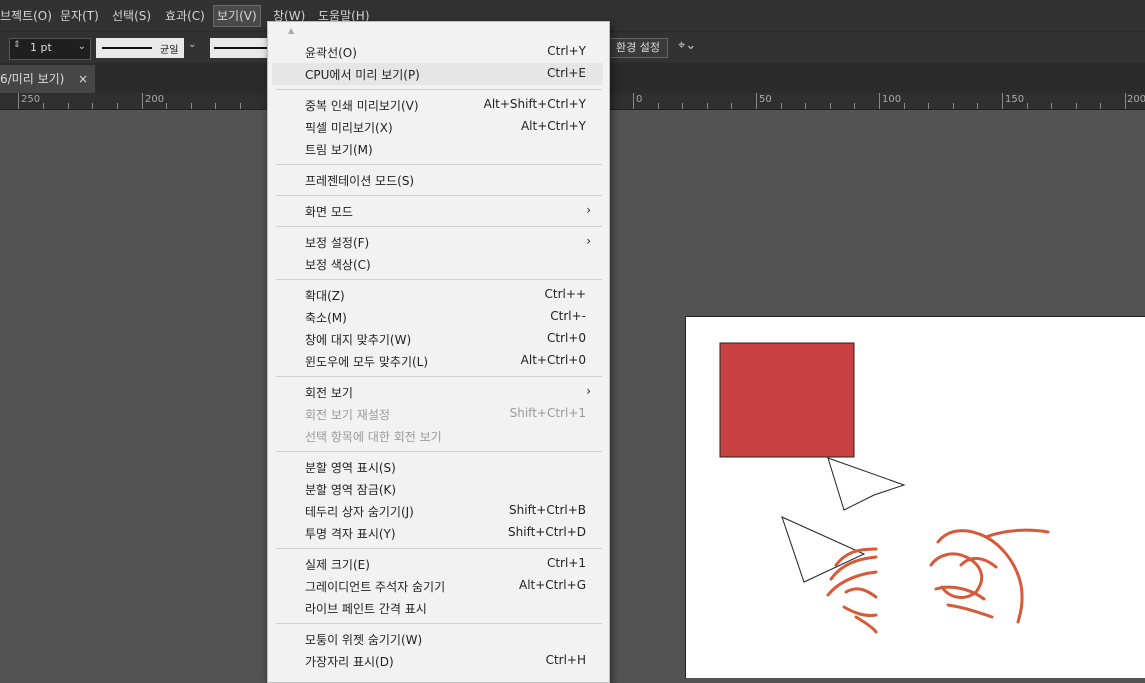  What do you see at coordinates (892, 99) in the screenshot?
I see `ruler-label: 100` at bounding box center [892, 99].